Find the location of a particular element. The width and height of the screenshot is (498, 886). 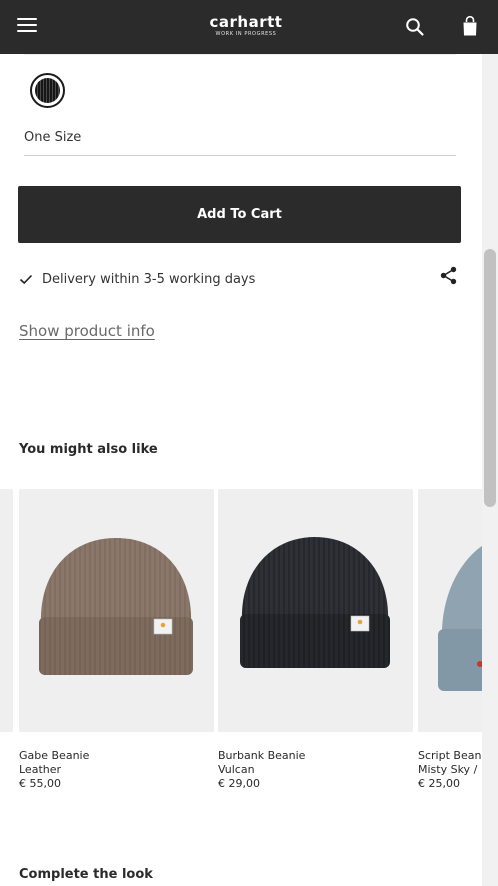

complete-the-look-title: Complete the look is located at coordinates (86, 874).